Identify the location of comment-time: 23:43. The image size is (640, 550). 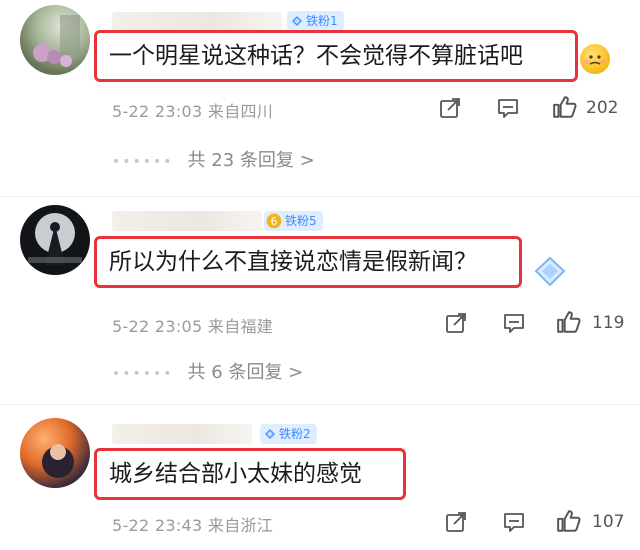
(178, 525).